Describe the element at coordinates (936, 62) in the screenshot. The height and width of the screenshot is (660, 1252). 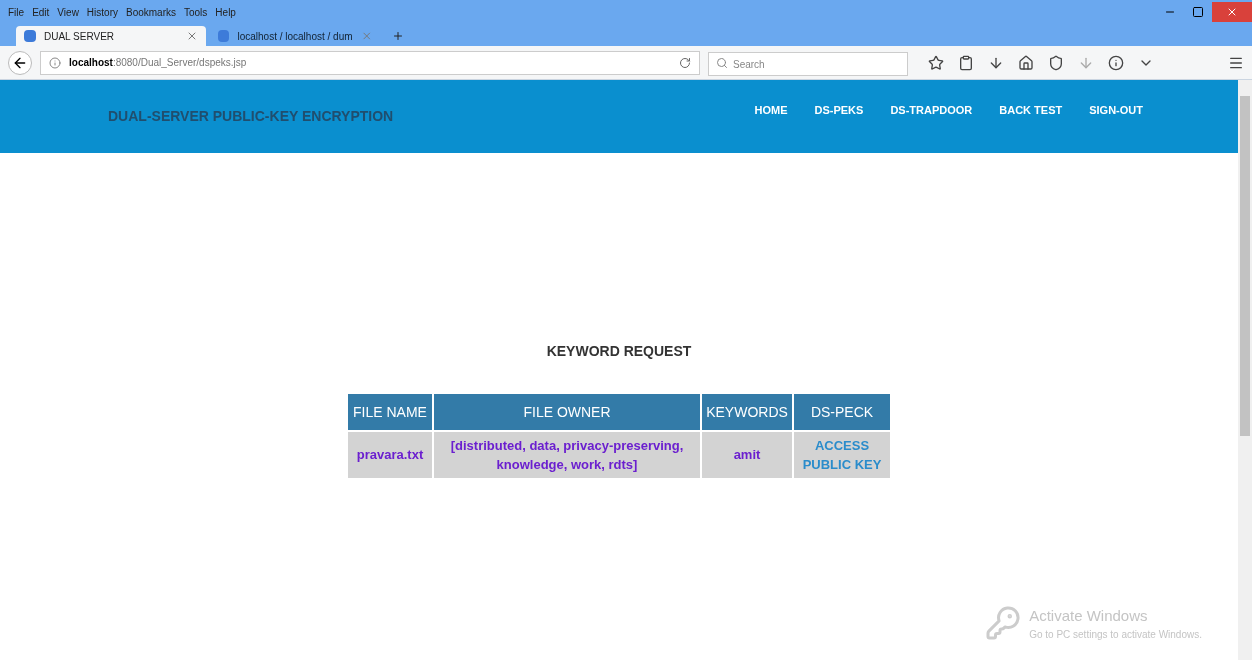
I see `bookmark-icon` at that location.